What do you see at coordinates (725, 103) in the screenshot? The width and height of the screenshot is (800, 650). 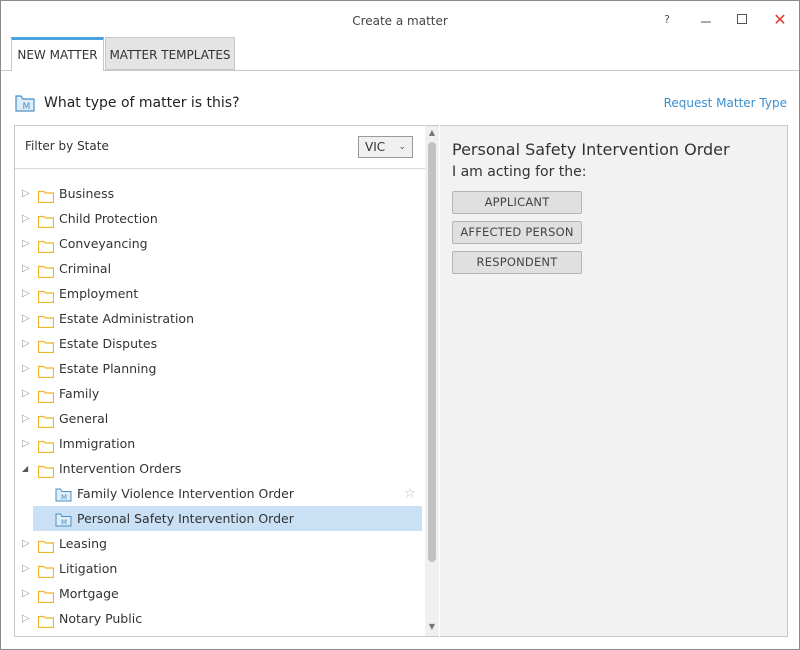 I see `request-matter-type-link: Request Matter Type` at bounding box center [725, 103].